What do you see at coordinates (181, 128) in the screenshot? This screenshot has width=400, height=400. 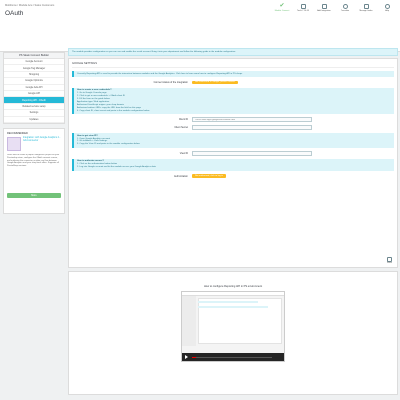 I see `client-secret-label: Client Secret` at bounding box center [181, 128].